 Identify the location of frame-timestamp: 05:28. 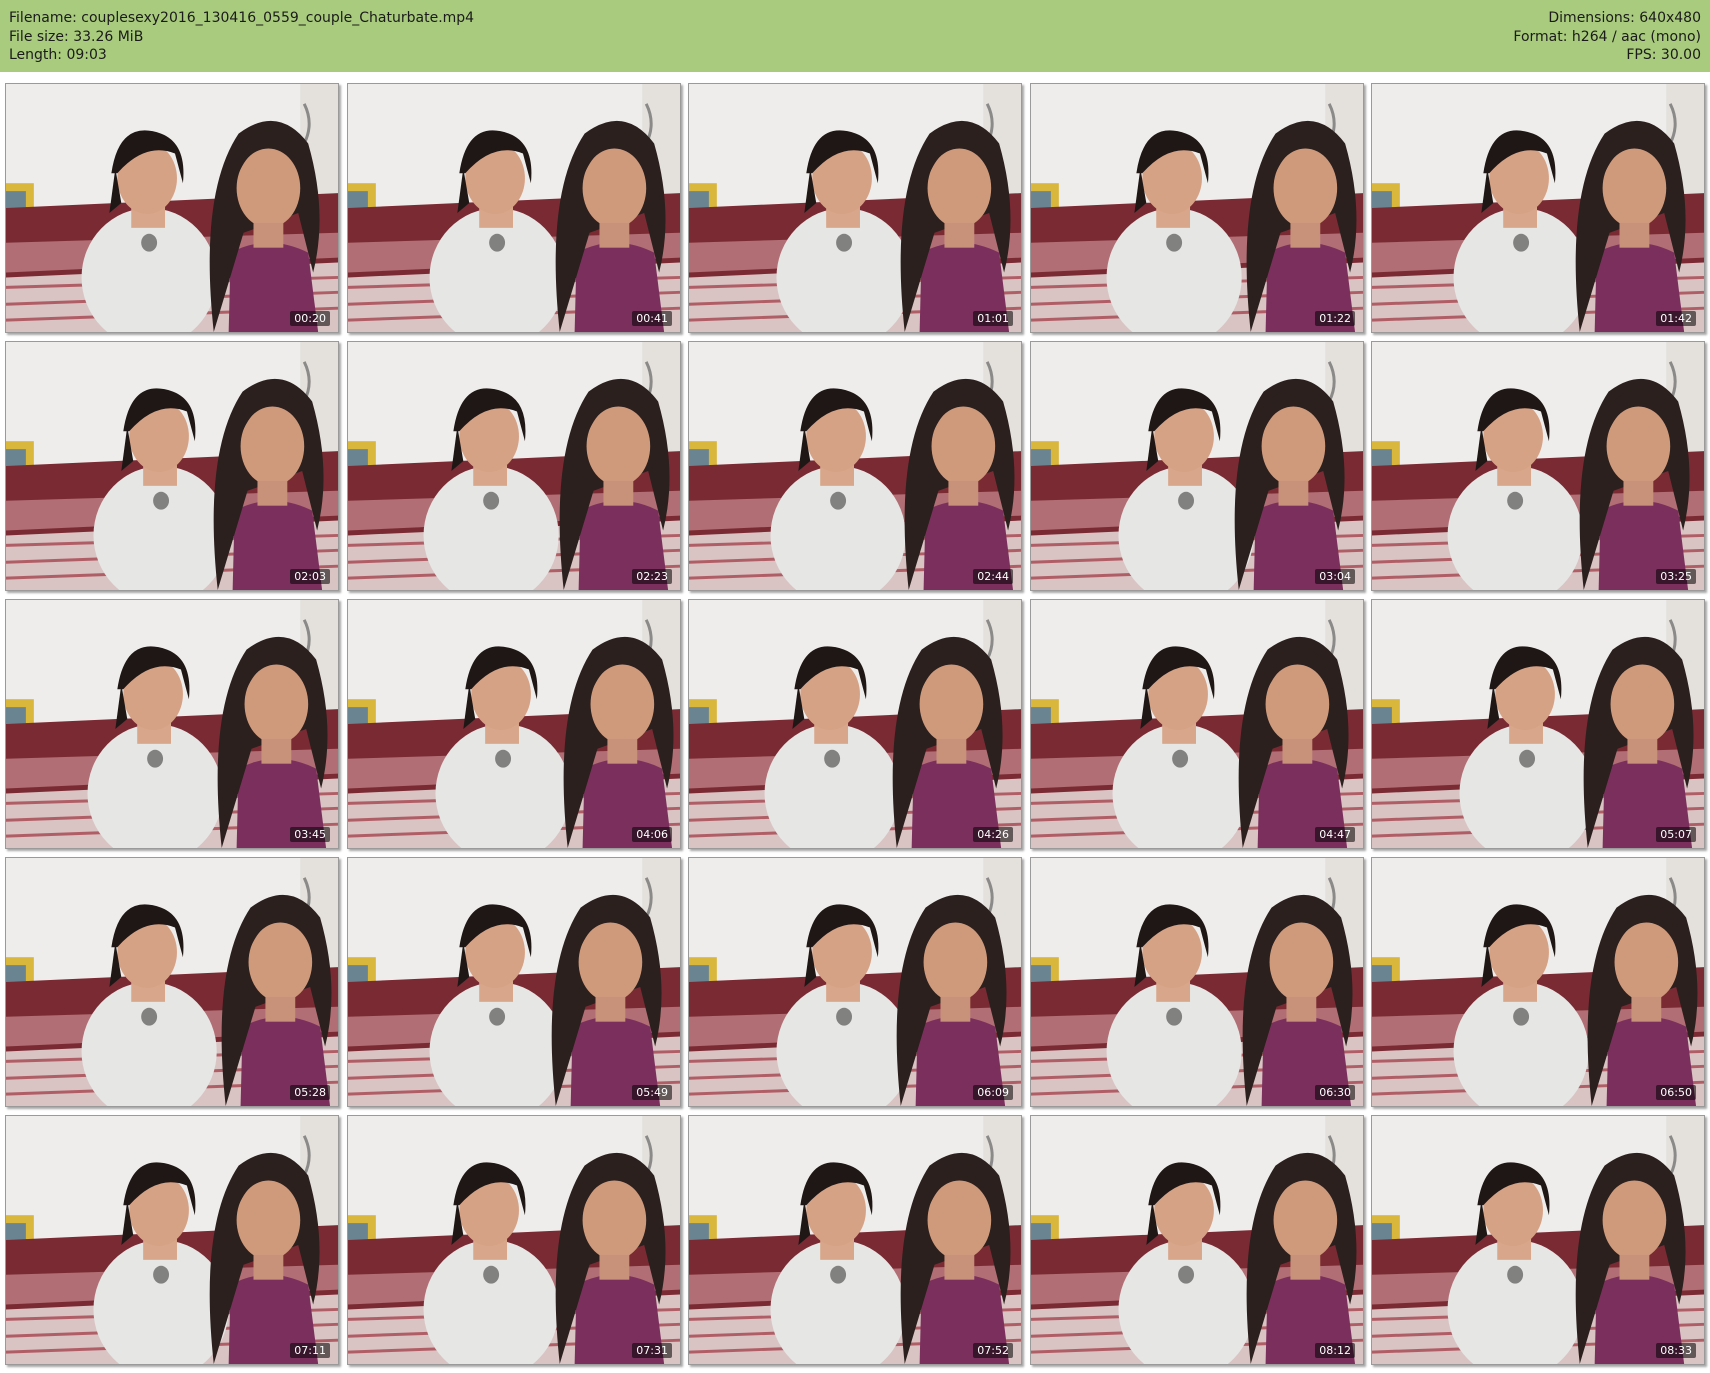
(310, 1092).